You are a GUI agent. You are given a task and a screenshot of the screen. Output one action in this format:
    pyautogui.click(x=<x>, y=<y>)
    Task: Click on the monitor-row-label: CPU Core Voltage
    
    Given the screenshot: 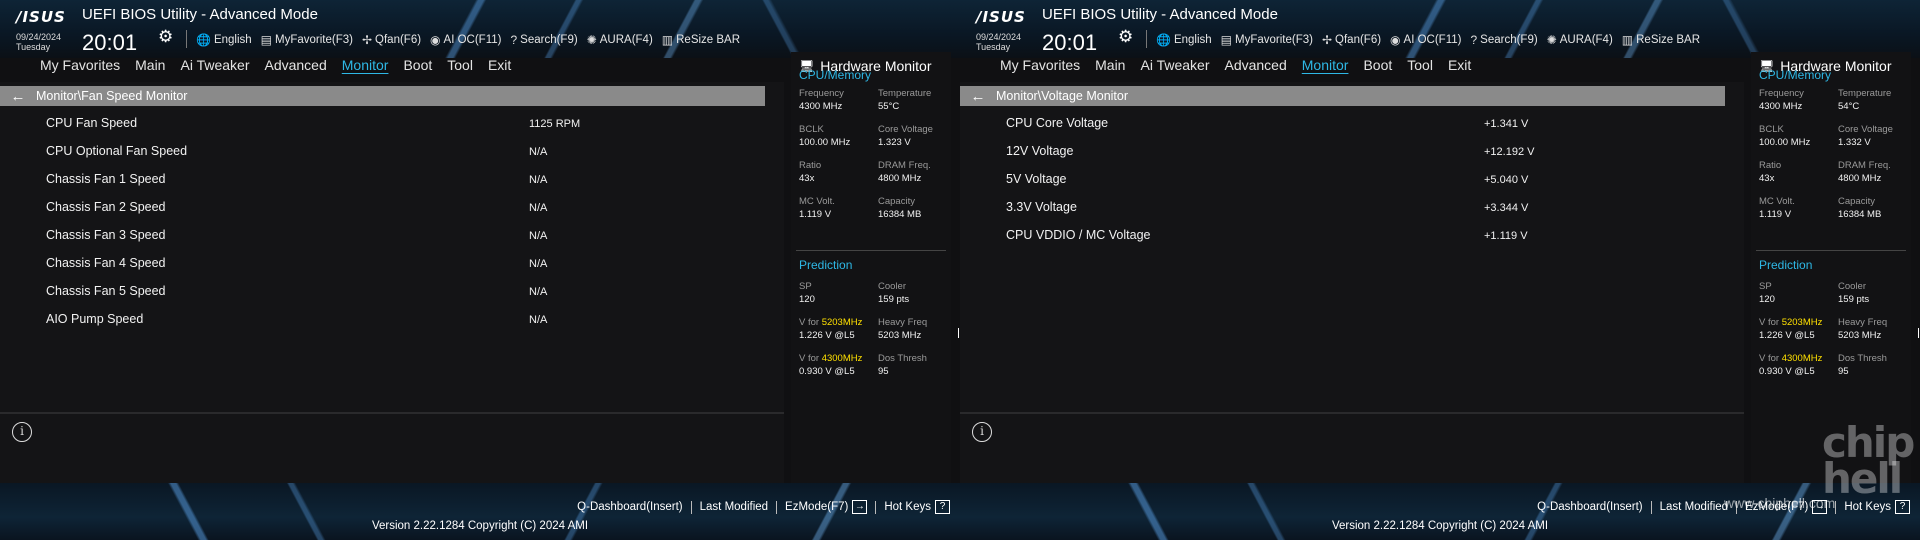 What is the action you would take?
    pyautogui.click(x=1057, y=123)
    